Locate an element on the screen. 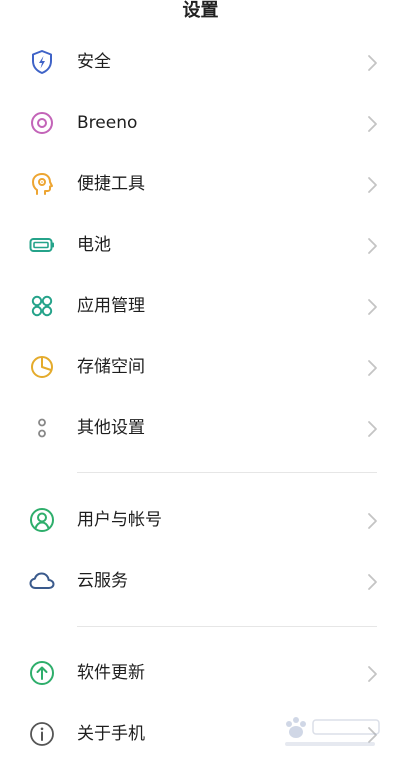 Image resolution: width=401 pixels, height=770 pixels. pie-chart-icon is located at coordinates (42, 367).